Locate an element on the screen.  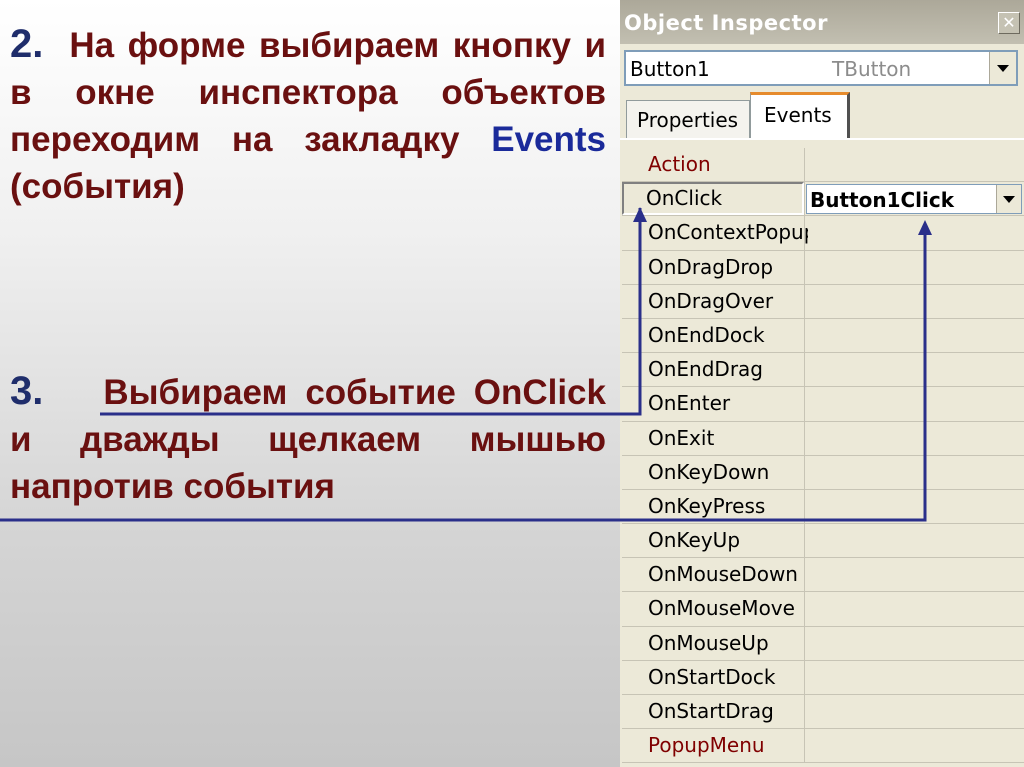
event-name: OnExit is located at coordinates (728, 438).